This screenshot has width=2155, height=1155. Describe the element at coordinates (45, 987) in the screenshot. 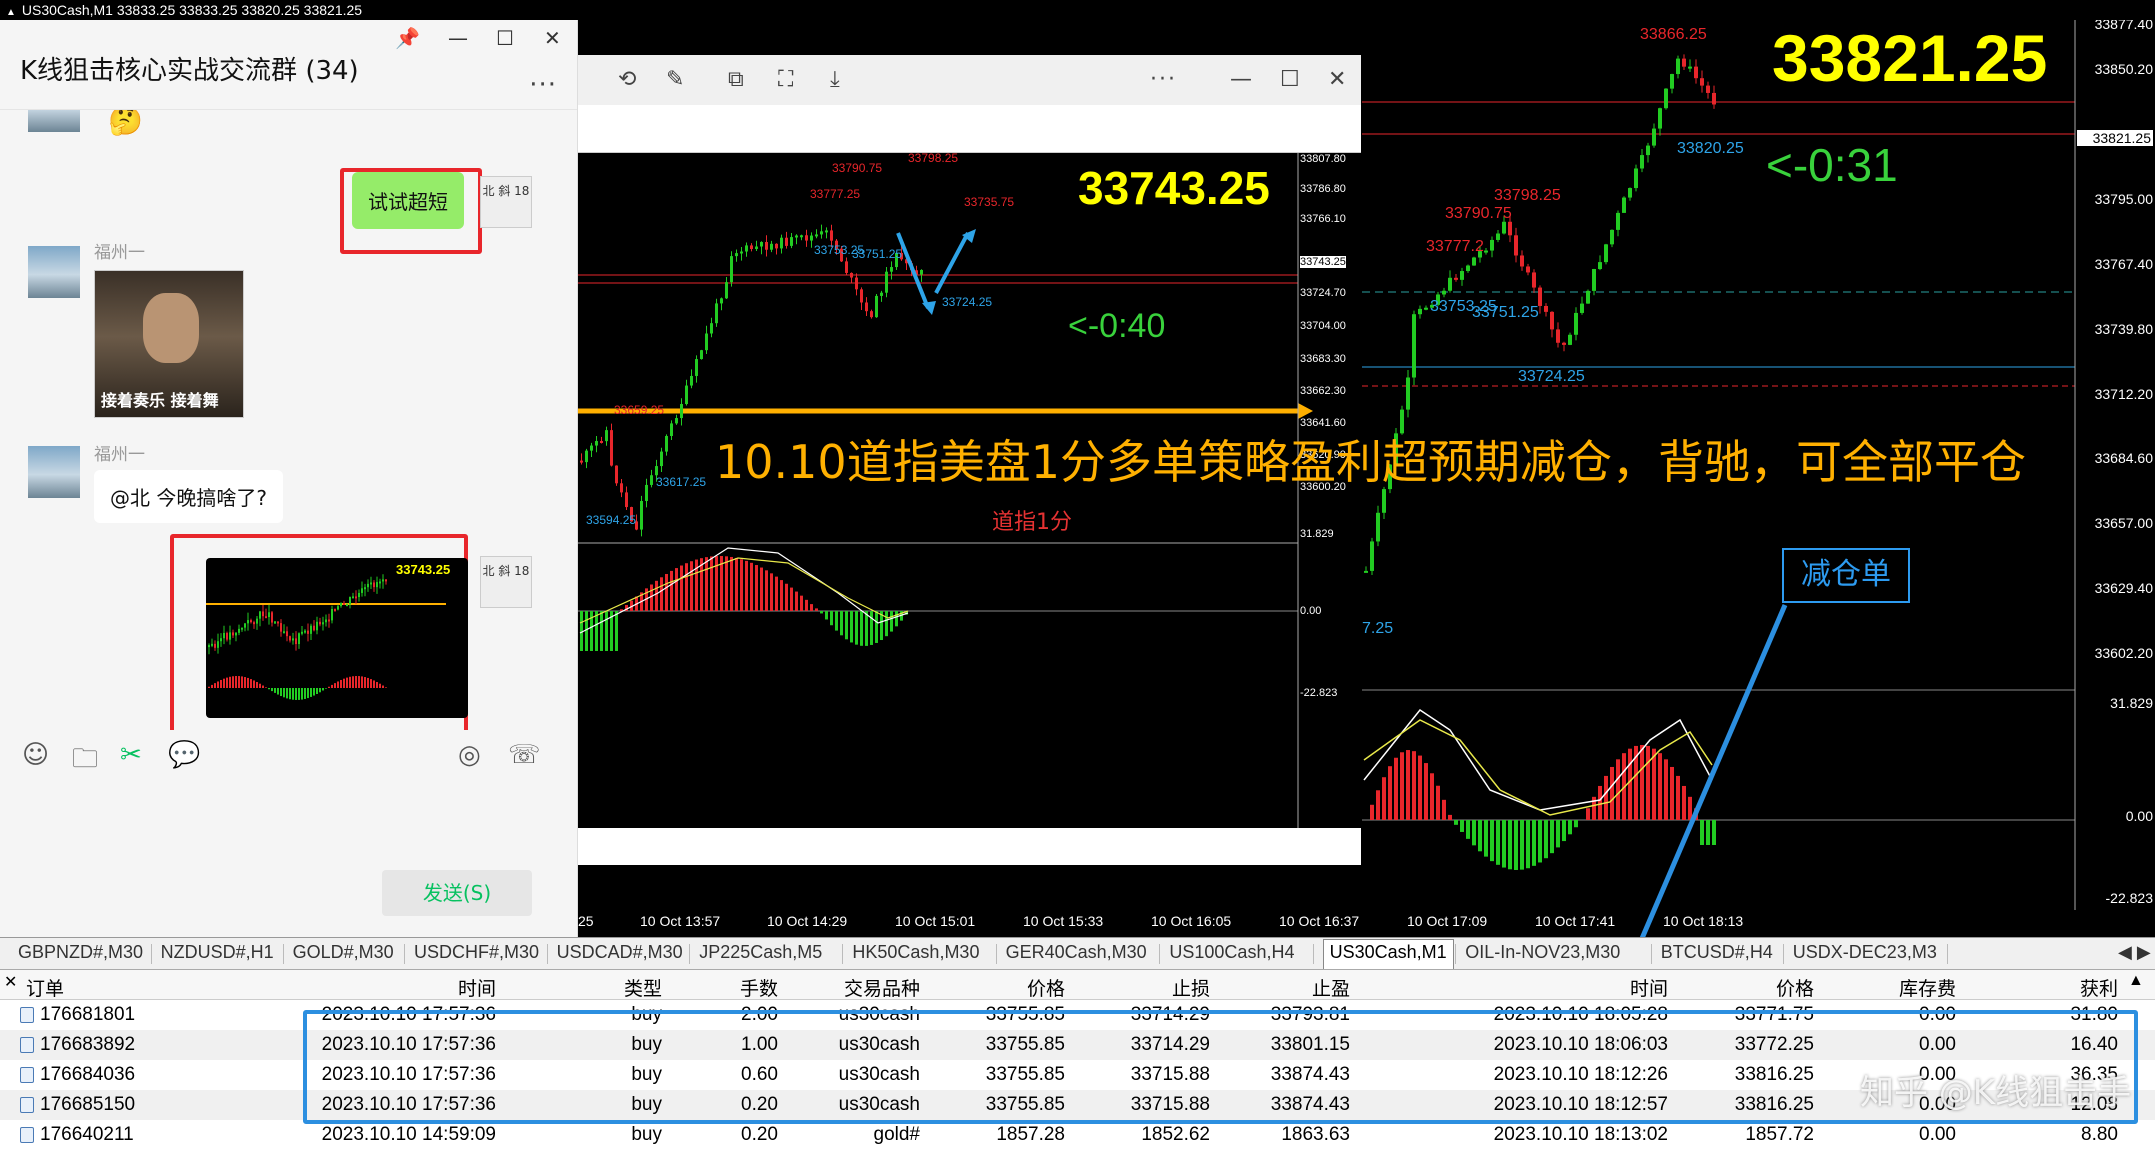

I see `col-order: 订单` at that location.